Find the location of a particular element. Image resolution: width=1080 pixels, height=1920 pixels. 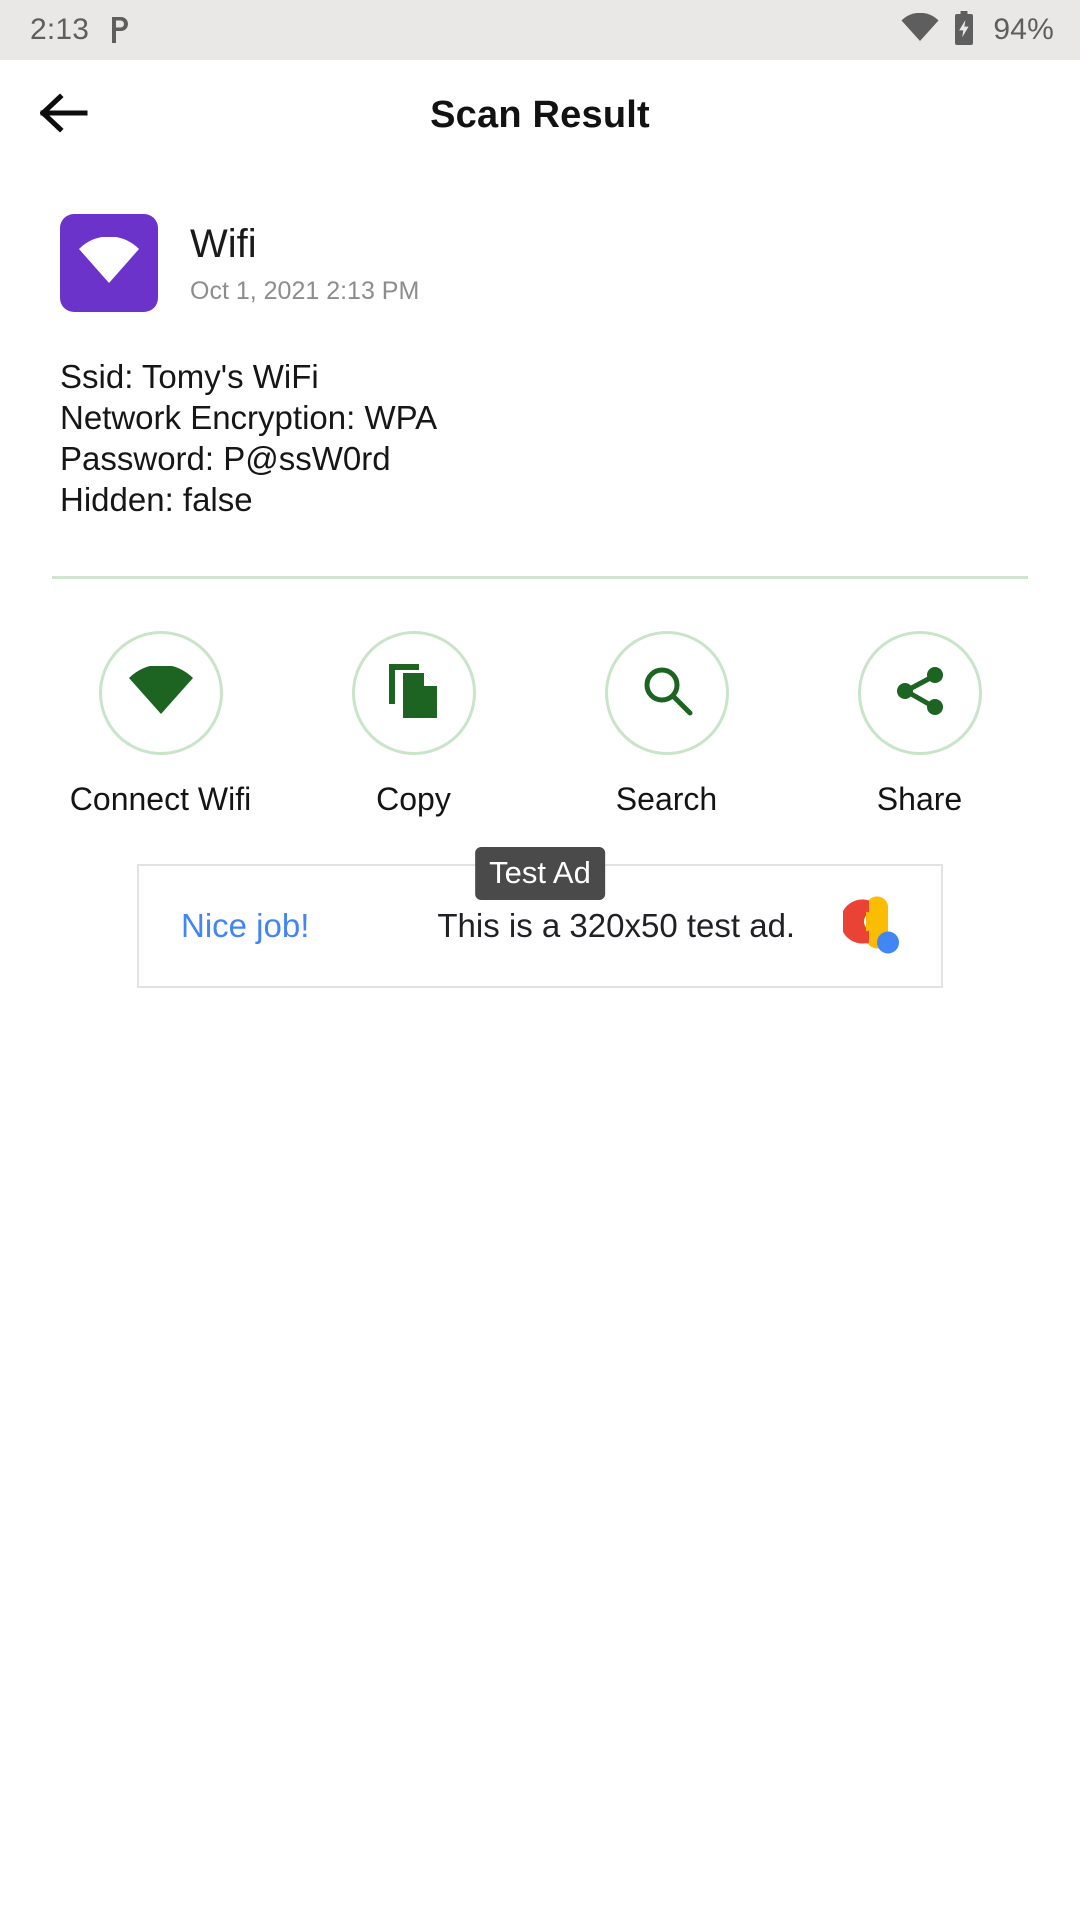

action-copy: Copy is located at coordinates (413, 724).